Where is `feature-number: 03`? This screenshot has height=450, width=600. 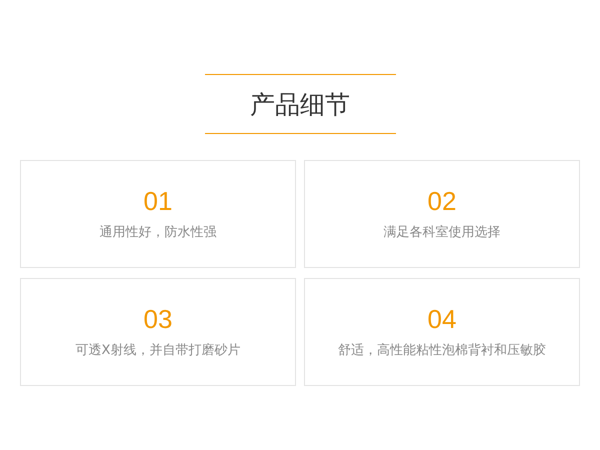 feature-number: 03 is located at coordinates (158, 319).